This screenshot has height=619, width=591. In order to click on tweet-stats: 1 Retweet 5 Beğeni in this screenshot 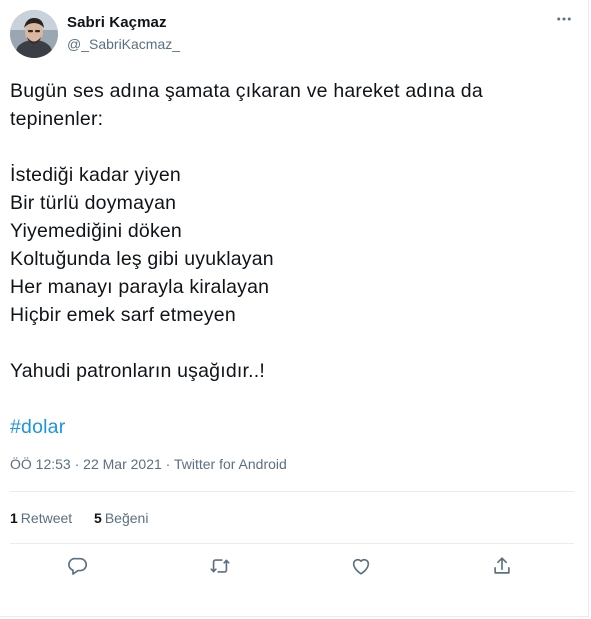, I will do `click(88, 518)`.